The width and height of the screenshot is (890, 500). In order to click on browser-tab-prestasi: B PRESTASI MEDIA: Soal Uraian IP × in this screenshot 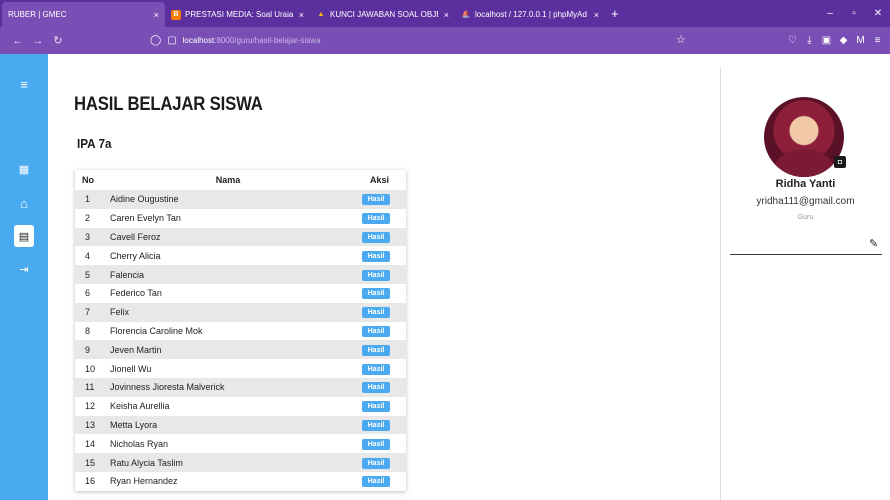, I will do `click(237, 14)`.